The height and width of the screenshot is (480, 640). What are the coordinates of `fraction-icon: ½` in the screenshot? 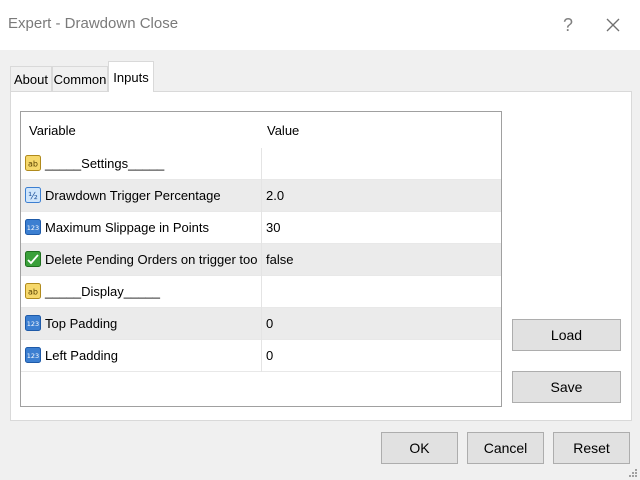 It's located at (33, 195).